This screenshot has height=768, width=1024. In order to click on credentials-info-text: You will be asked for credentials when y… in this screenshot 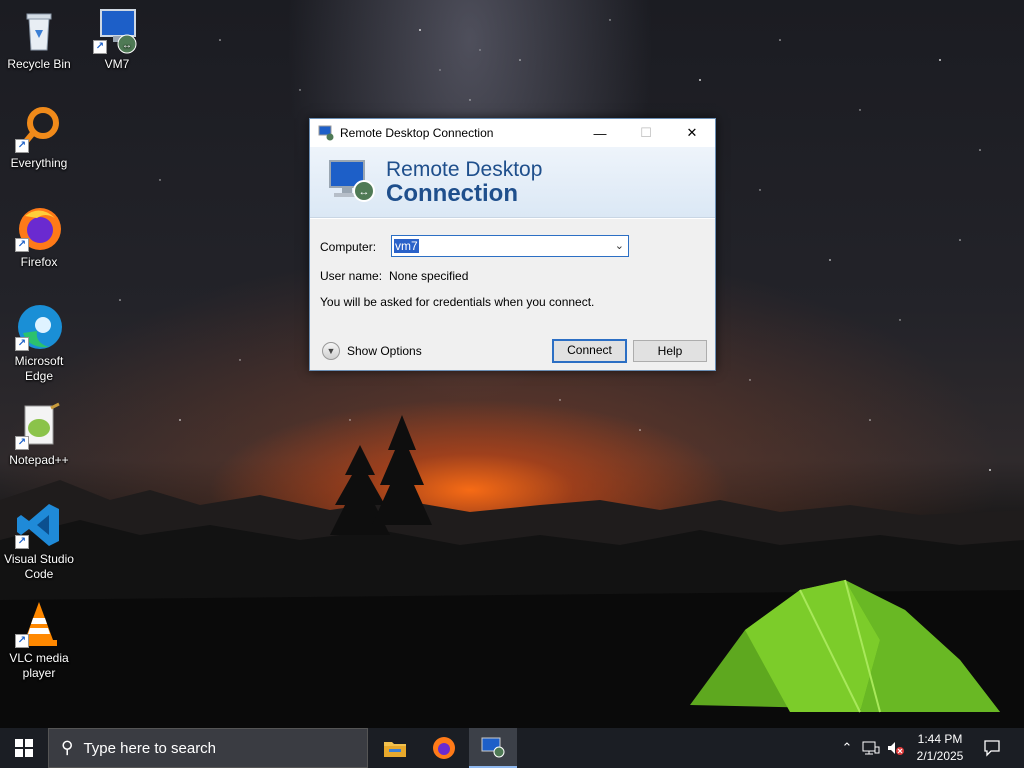, I will do `click(457, 302)`.